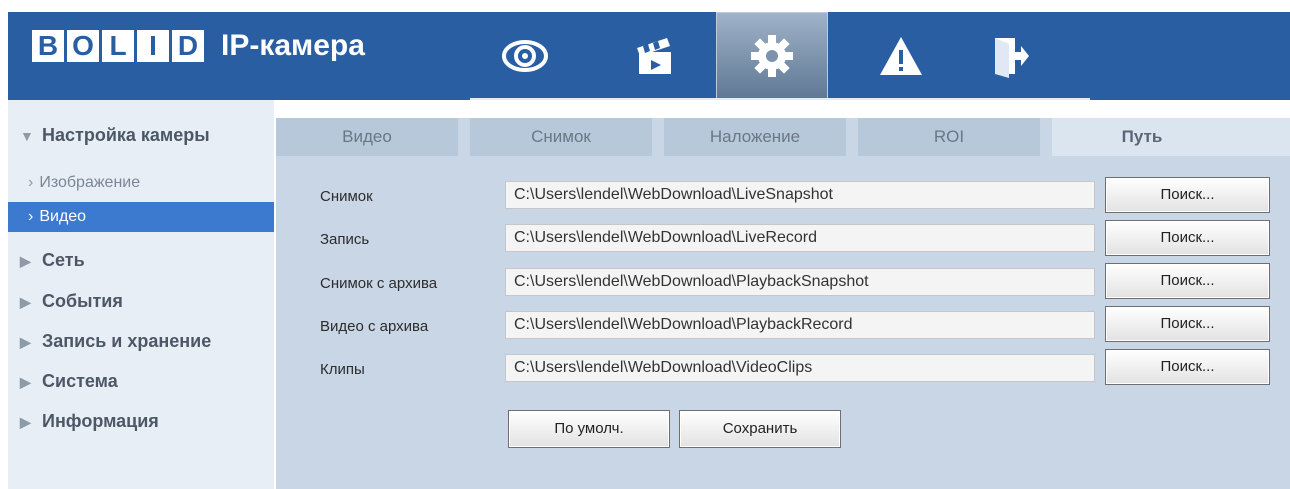 Image resolution: width=1290 pixels, height=489 pixels. Describe the element at coordinates (118, 46) in the screenshot. I see `logo-letter-l: L` at that location.